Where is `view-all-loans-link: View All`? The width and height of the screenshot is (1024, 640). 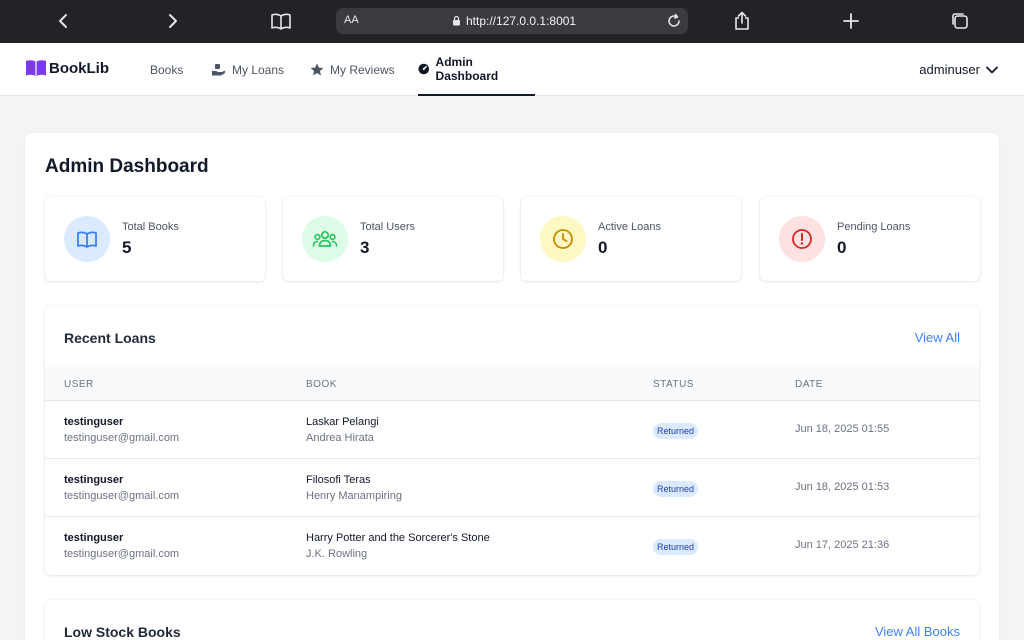 view-all-loans-link: View All is located at coordinates (937, 337).